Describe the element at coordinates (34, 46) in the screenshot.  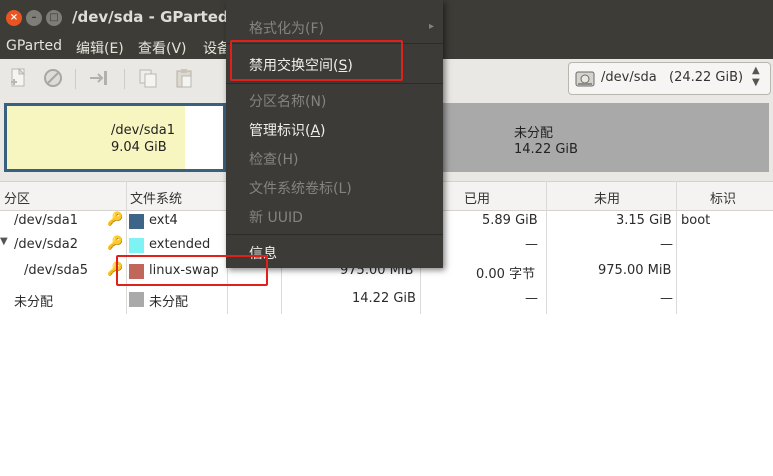
I see `menu-gparted: GParted` at that location.